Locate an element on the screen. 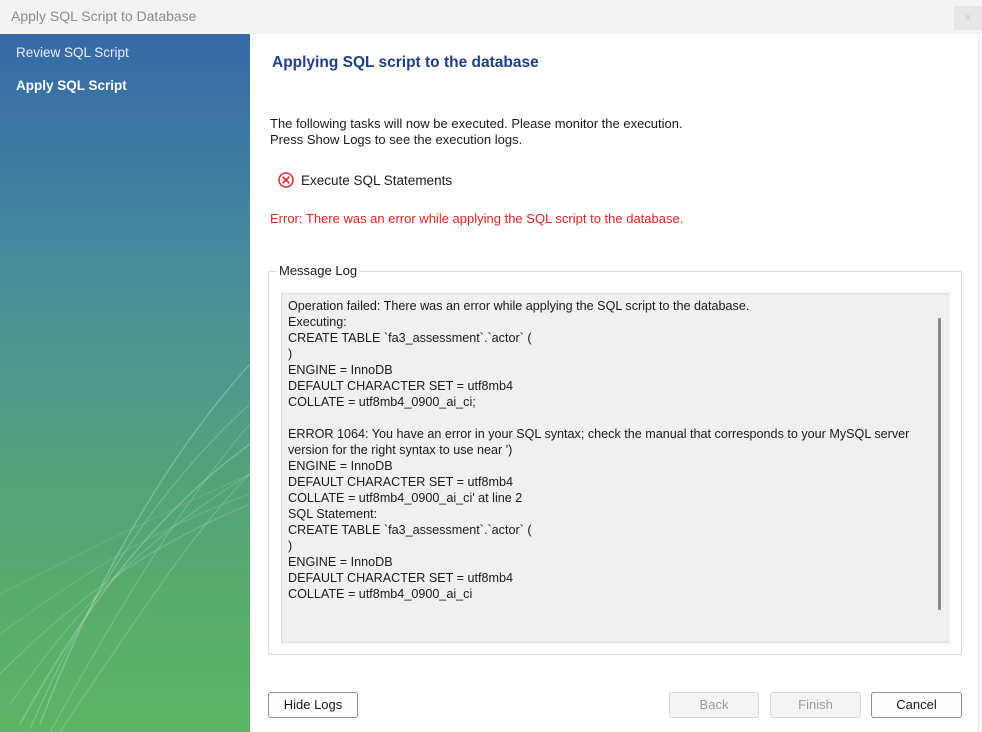 This screenshot has height=732, width=982. log-scroll-track is located at coordinates (939, 468).